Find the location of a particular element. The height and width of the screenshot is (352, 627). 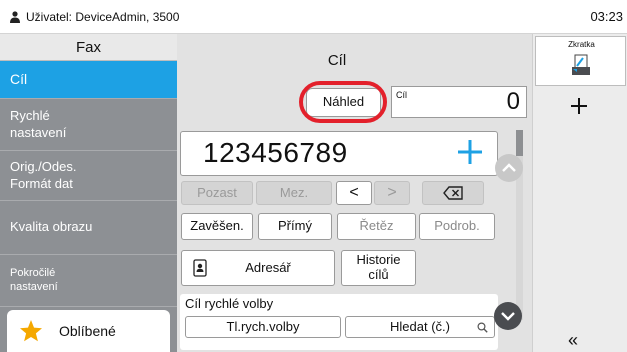

on-hook-button: Zavěšen. is located at coordinates (217, 226).